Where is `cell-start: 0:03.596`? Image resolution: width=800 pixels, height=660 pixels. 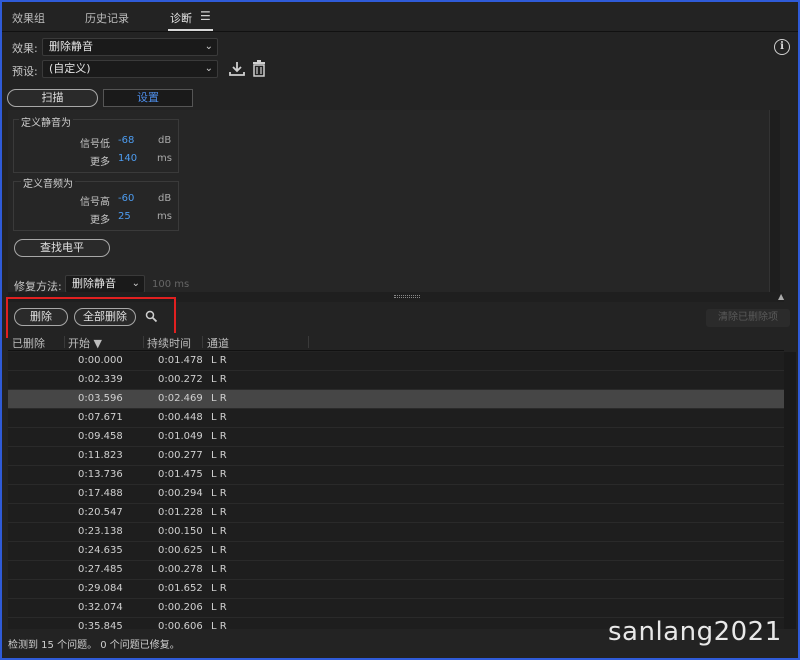
cell-start: 0:03.596 is located at coordinates (100, 398).